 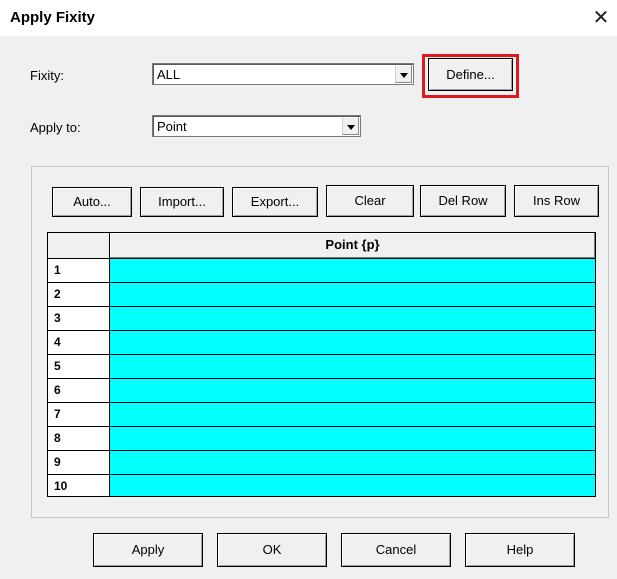 What do you see at coordinates (79, 391) in the screenshot?
I see `row-header: 6` at bounding box center [79, 391].